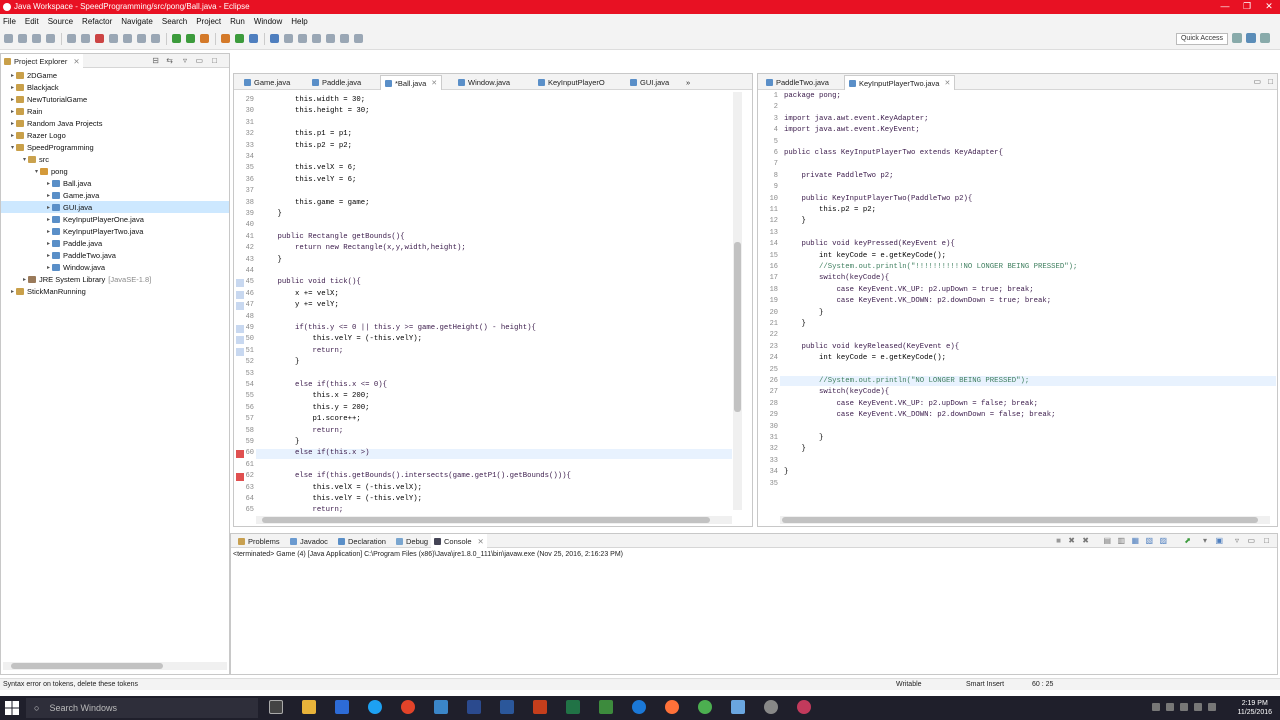 This screenshot has height=720, width=1280. Describe the element at coordinates (127, 38) in the screenshot. I see `step-into-icon` at that location.